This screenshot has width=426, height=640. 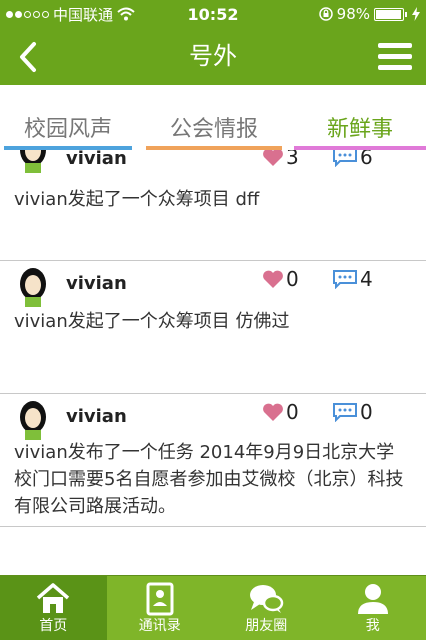 What do you see at coordinates (267, 599) in the screenshot?
I see `chat-bubbles-icon` at bounding box center [267, 599].